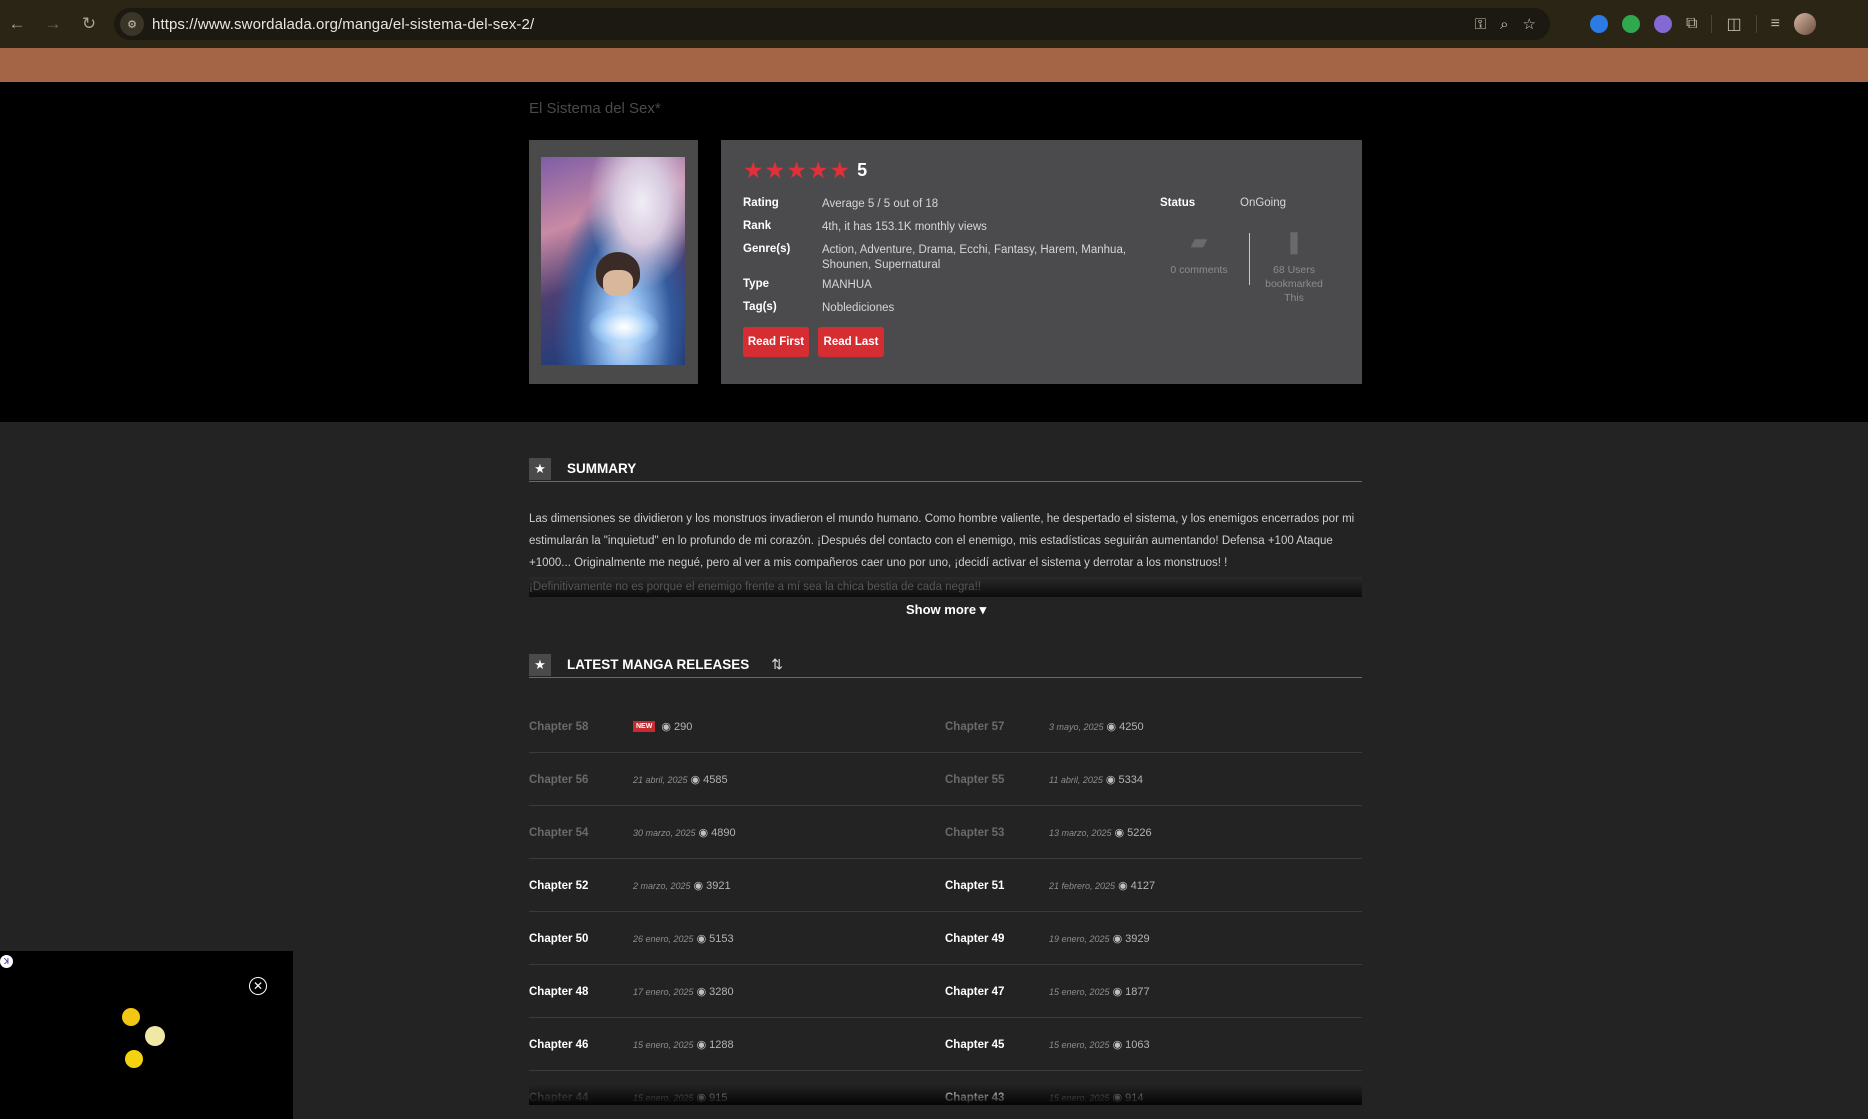 The image size is (1868, 1119). Describe the element at coordinates (1663, 24) in the screenshot. I see `extension-purple-icon` at that location.